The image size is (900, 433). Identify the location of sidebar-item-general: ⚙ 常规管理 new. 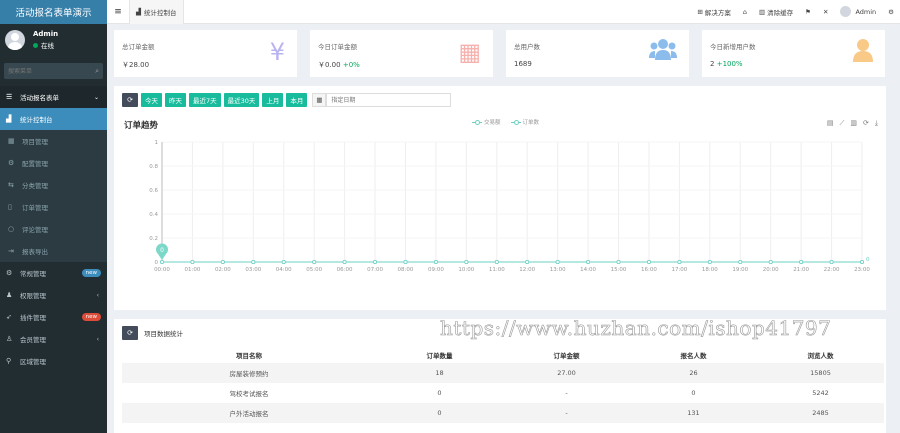
(53, 273).